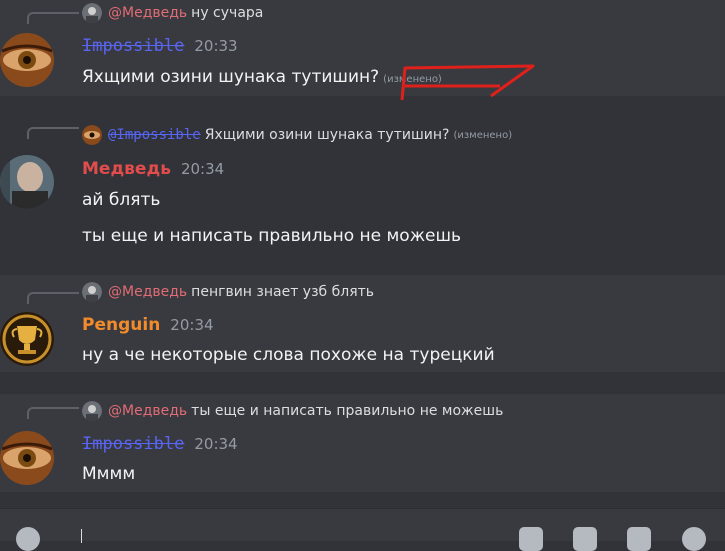 Image resolution: width=725 pixels, height=551 pixels. I want to click on message-header: Penguin 20:34, so click(148, 325).